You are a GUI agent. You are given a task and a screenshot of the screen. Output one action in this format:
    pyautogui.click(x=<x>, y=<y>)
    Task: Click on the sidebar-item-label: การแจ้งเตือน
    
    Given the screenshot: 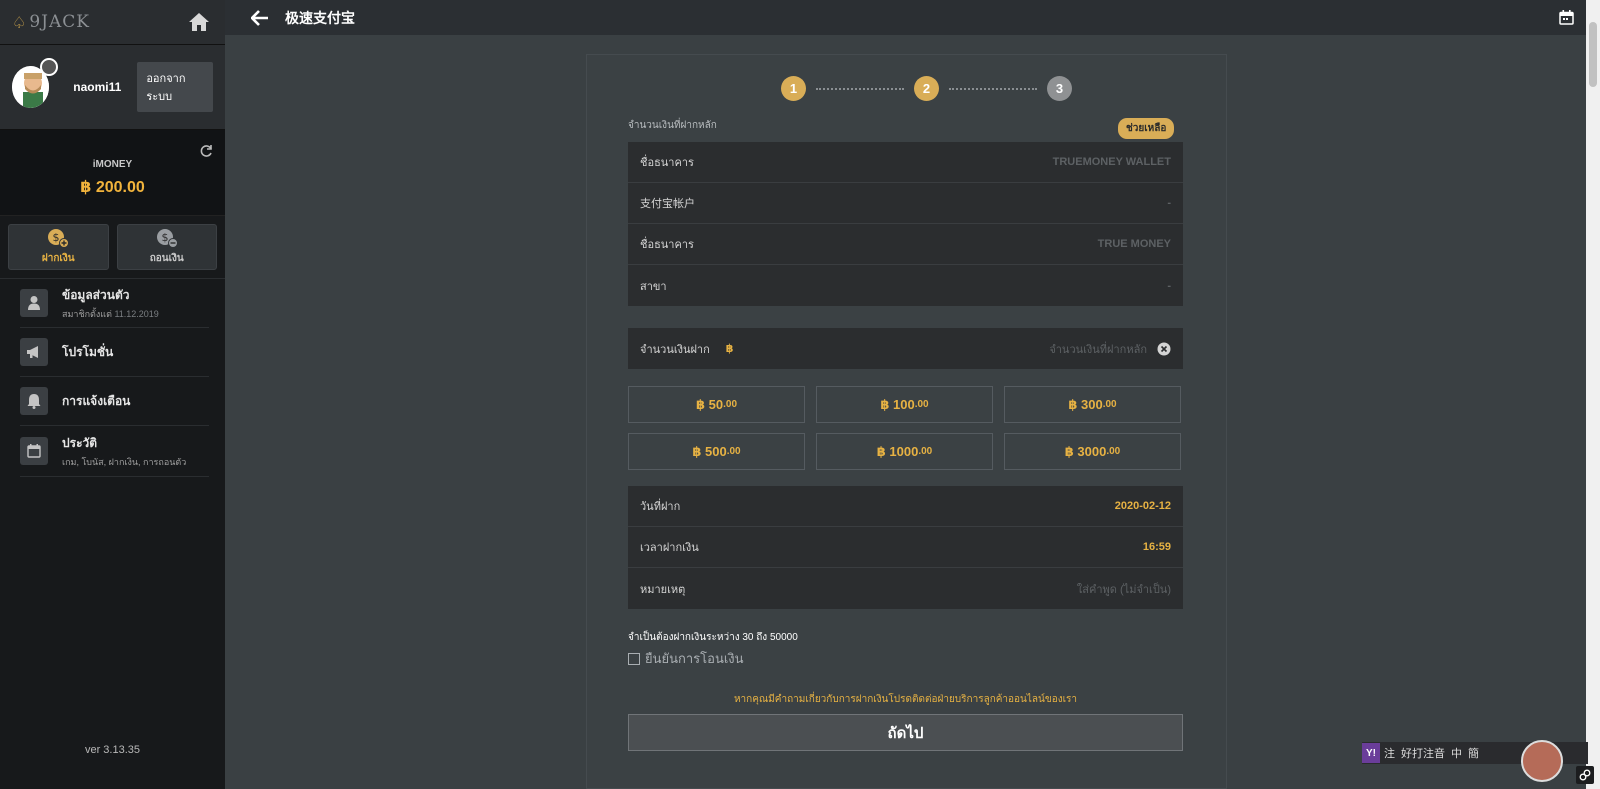 What is the action you would take?
    pyautogui.click(x=96, y=400)
    